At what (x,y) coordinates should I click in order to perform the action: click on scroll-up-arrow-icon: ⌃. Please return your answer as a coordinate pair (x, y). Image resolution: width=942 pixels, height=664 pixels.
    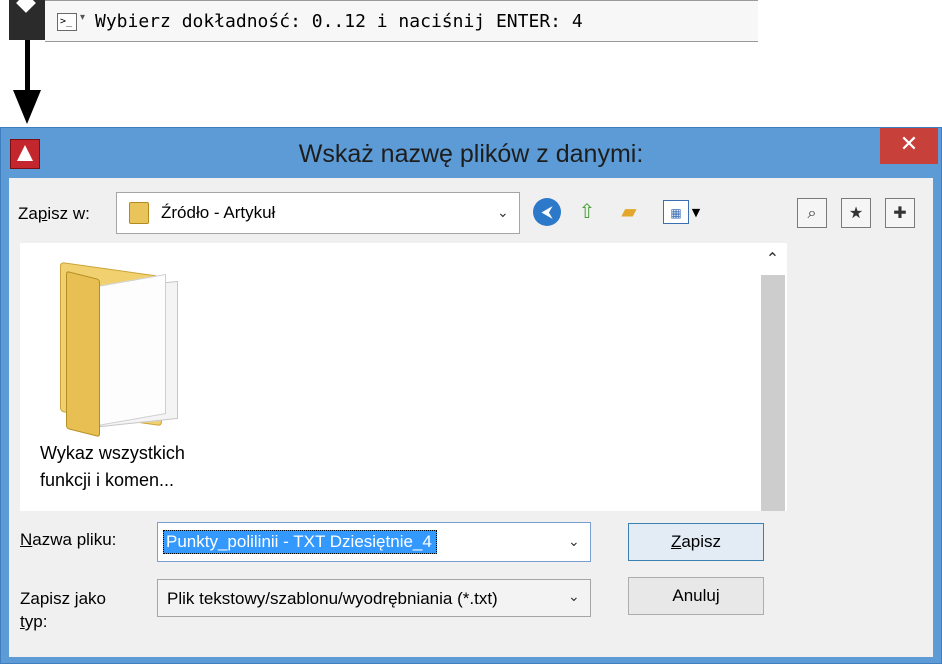
    Looking at the image, I should click on (772, 258).